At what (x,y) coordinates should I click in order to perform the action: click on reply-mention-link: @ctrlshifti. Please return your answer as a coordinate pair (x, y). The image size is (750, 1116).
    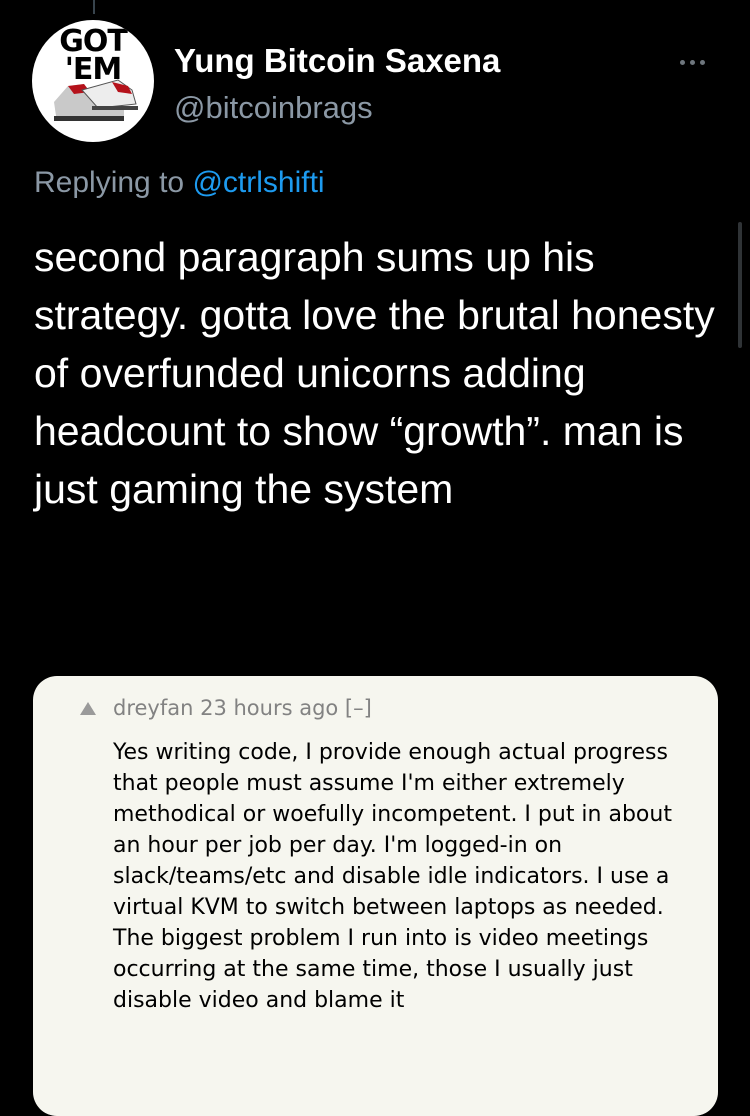
    Looking at the image, I should click on (258, 182).